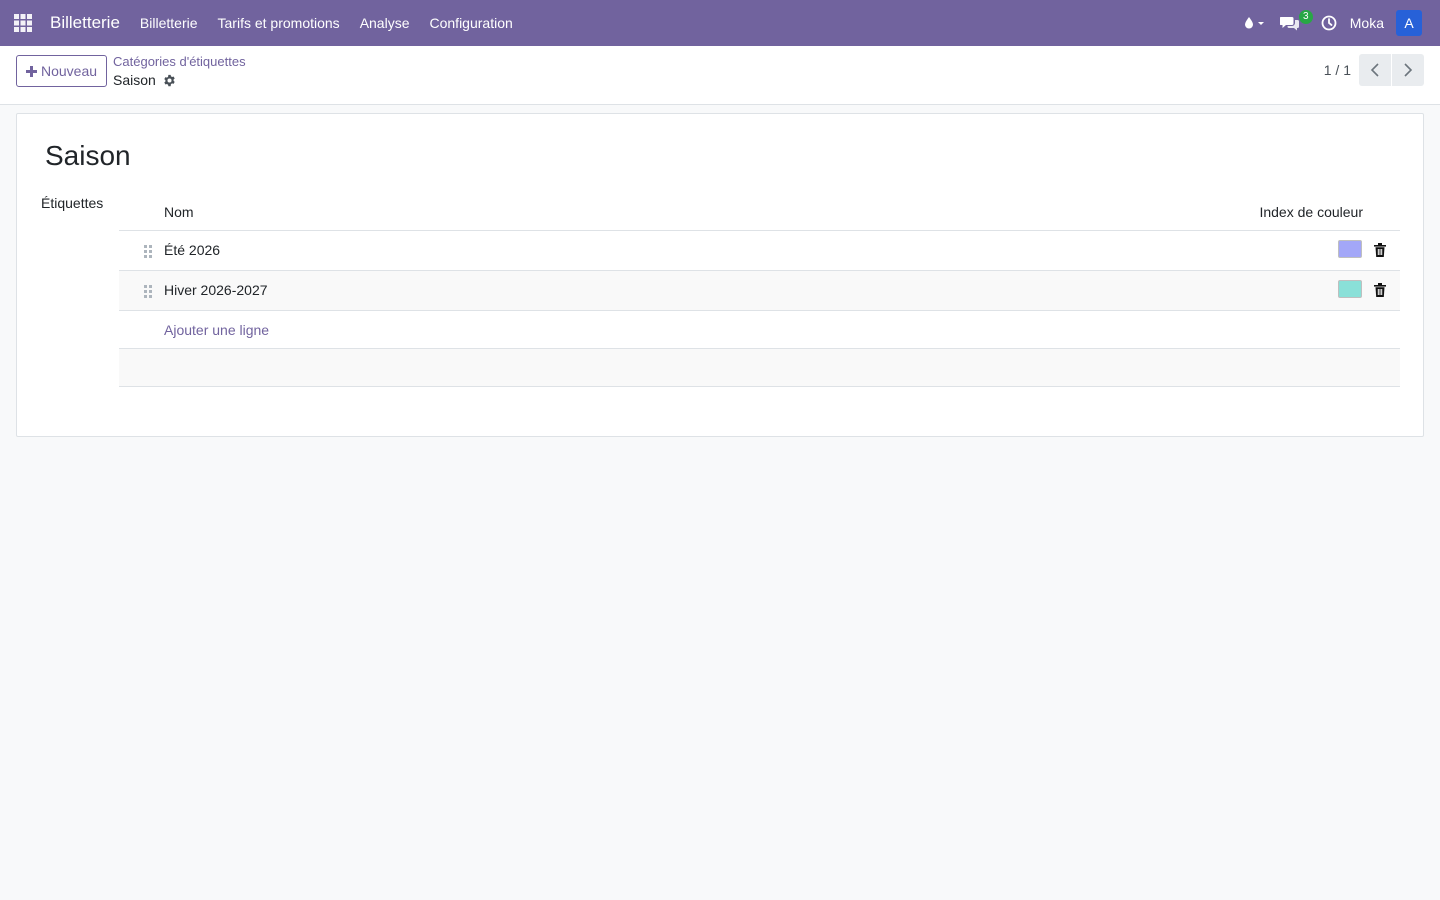  What do you see at coordinates (759, 368) in the screenshot?
I see `empty-list-row` at bounding box center [759, 368].